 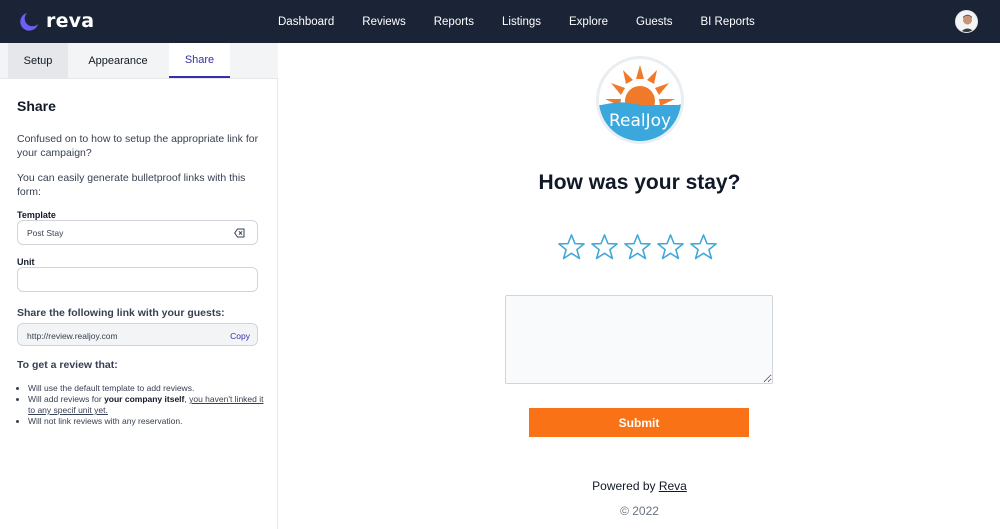 I want to click on share-link-value: http://review.realjoy.com, so click(x=72, y=336).